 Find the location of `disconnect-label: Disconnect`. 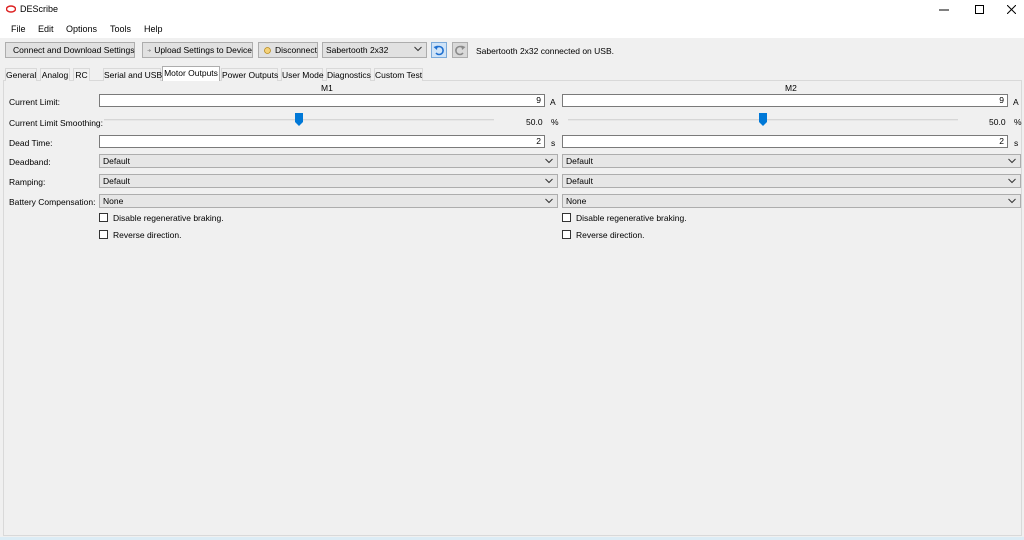

disconnect-label: Disconnect is located at coordinates (295, 50).